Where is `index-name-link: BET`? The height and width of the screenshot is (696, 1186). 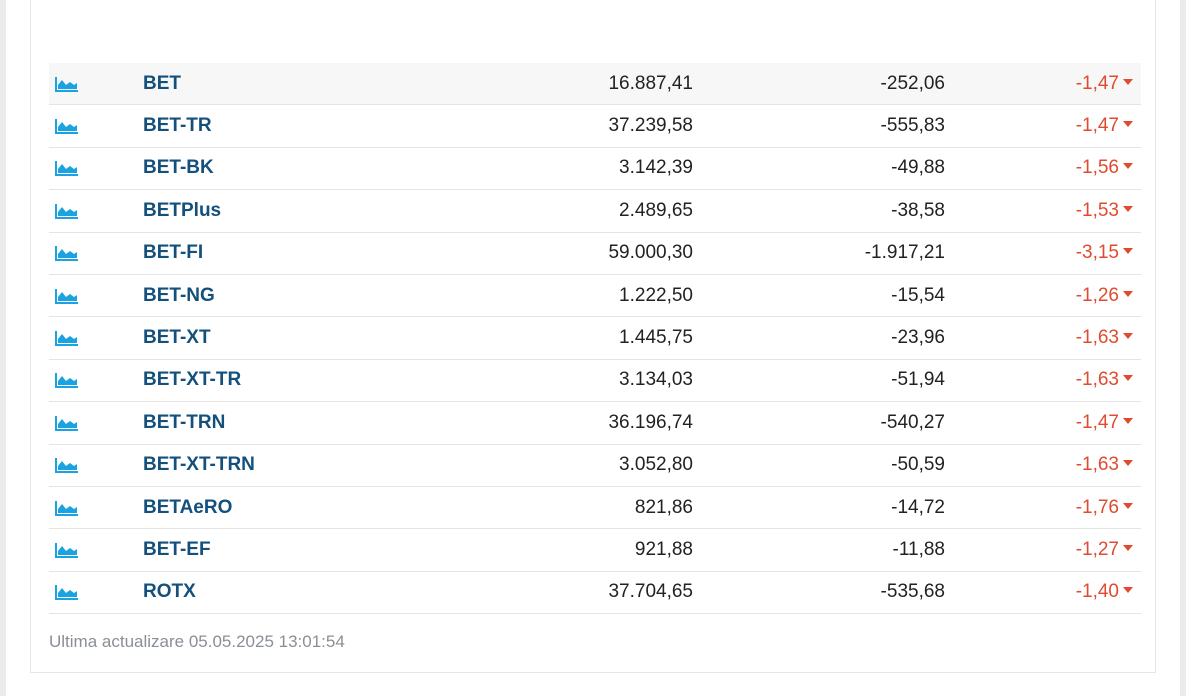
index-name-link: BET is located at coordinates (162, 83).